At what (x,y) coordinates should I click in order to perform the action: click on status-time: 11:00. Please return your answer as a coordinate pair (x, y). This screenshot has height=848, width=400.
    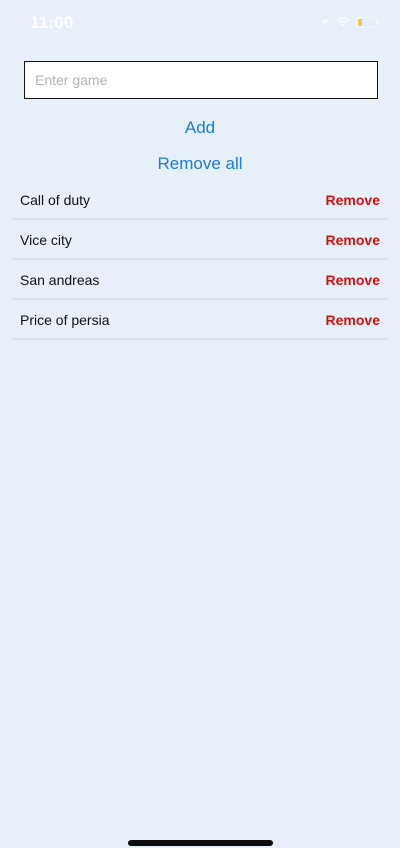
    Looking at the image, I should click on (52, 22).